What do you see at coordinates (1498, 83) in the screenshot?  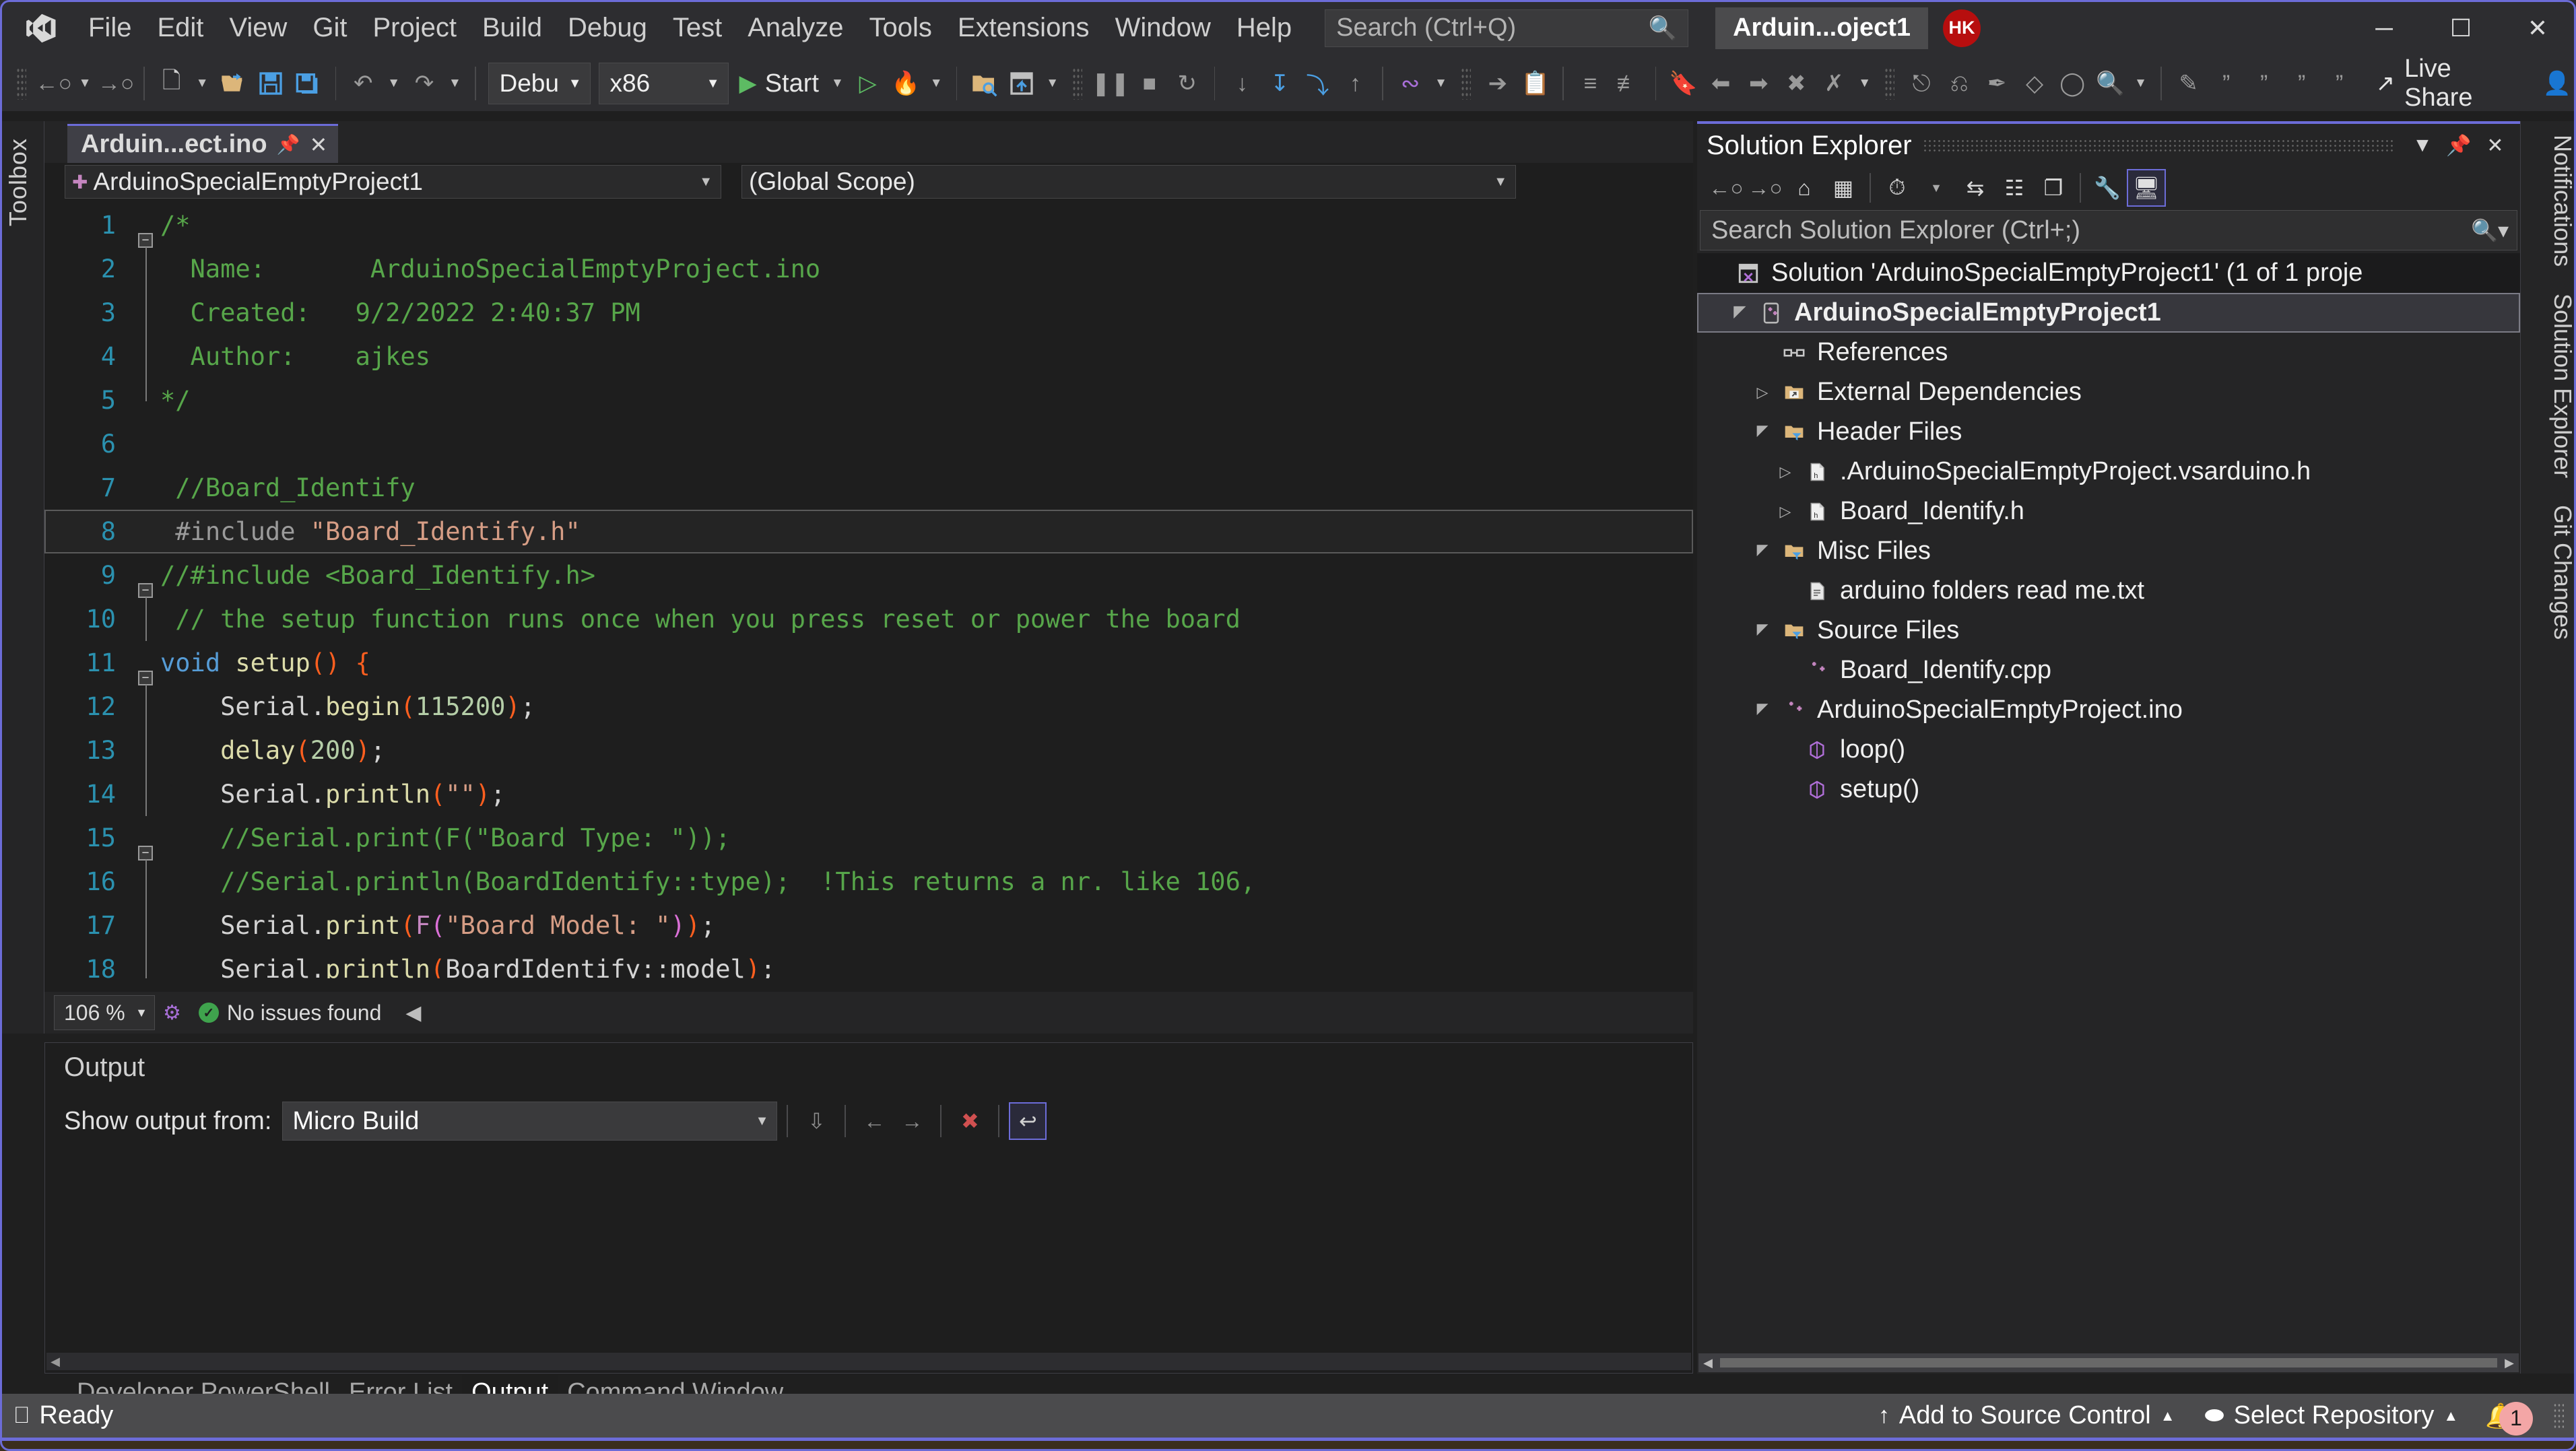 I see `select-element-icon: ➔` at bounding box center [1498, 83].